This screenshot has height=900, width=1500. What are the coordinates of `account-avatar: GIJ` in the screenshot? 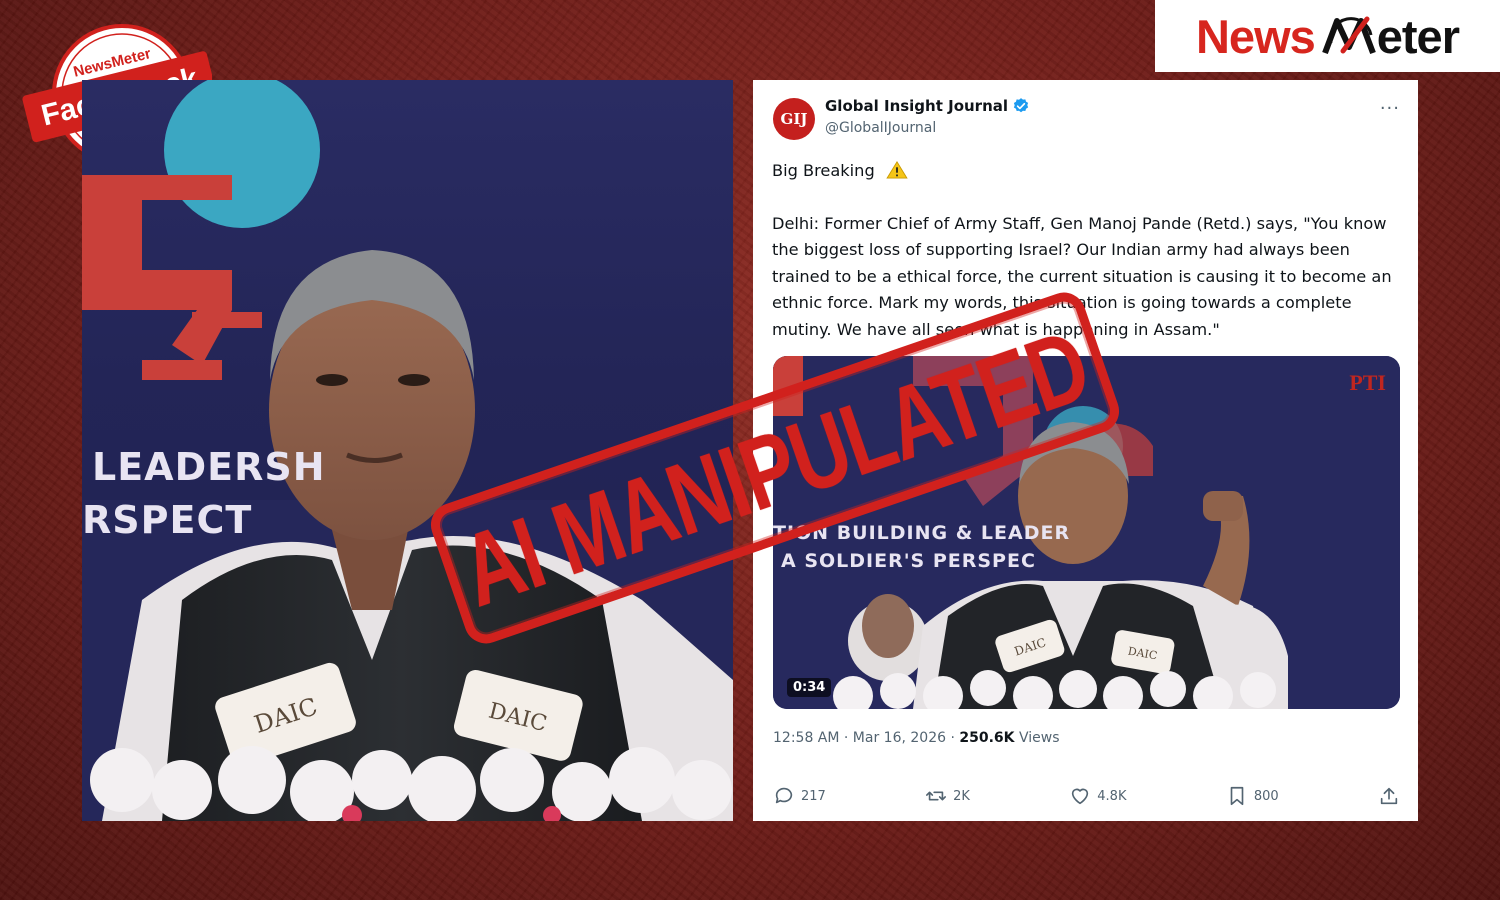 It's located at (794, 119).